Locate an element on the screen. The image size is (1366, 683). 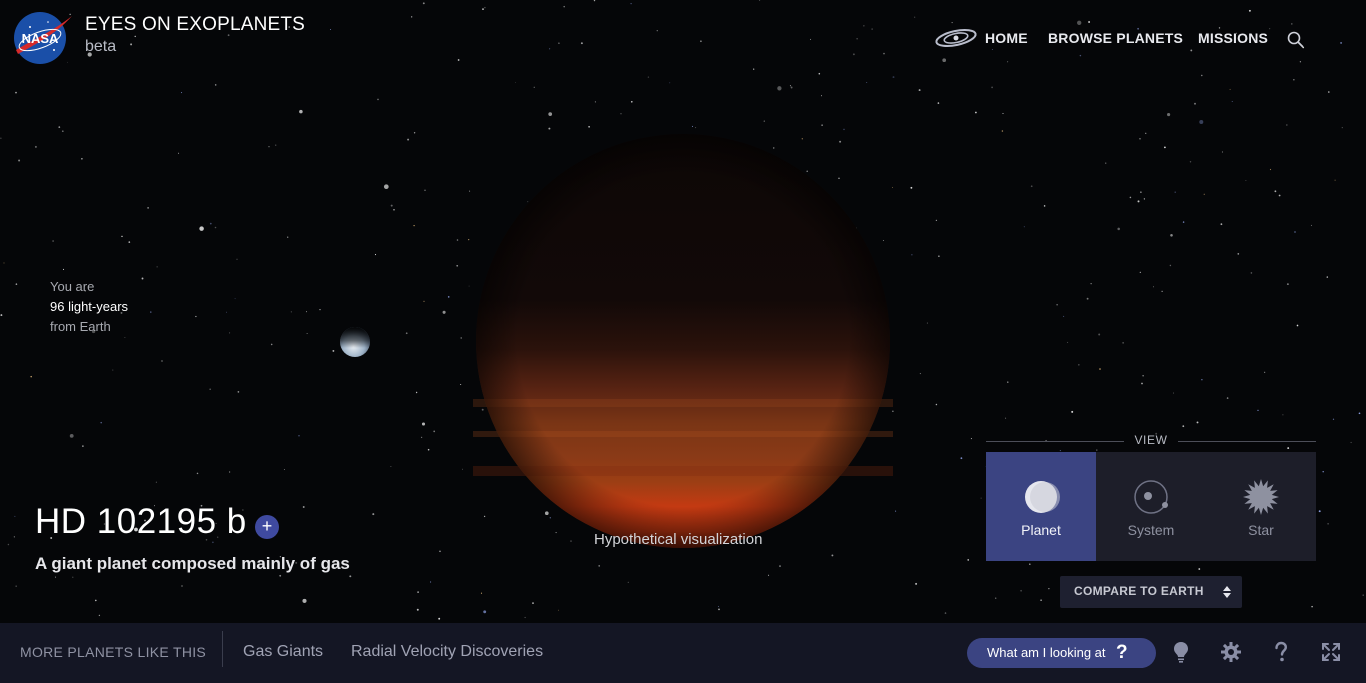
what-am-i-looking-at-button: What am I looking at ? is located at coordinates (1061, 653).